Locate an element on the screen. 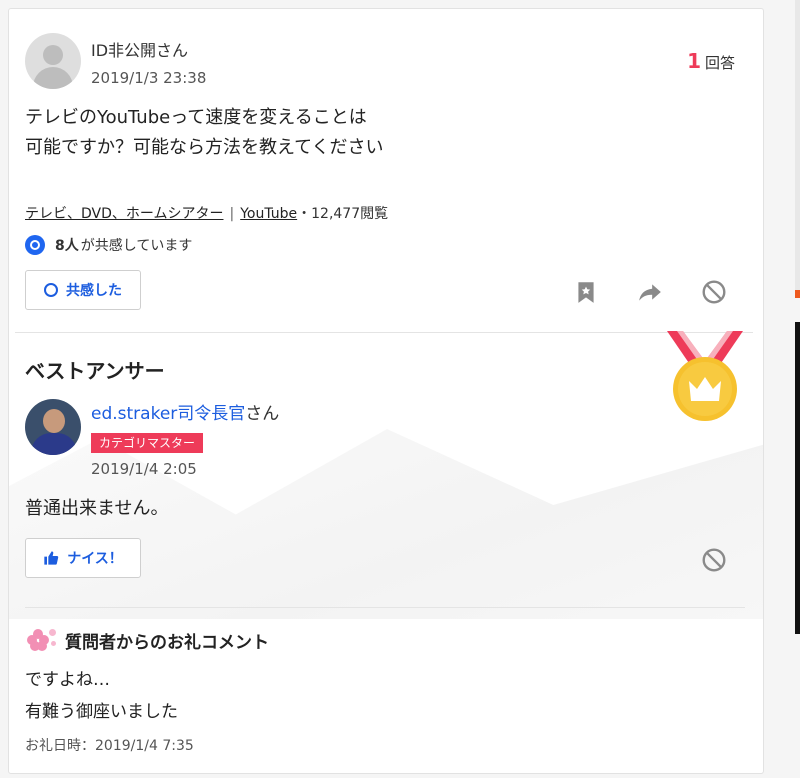 The width and height of the screenshot is (800, 778). empathy-suffix: が共感しています is located at coordinates (136, 246).